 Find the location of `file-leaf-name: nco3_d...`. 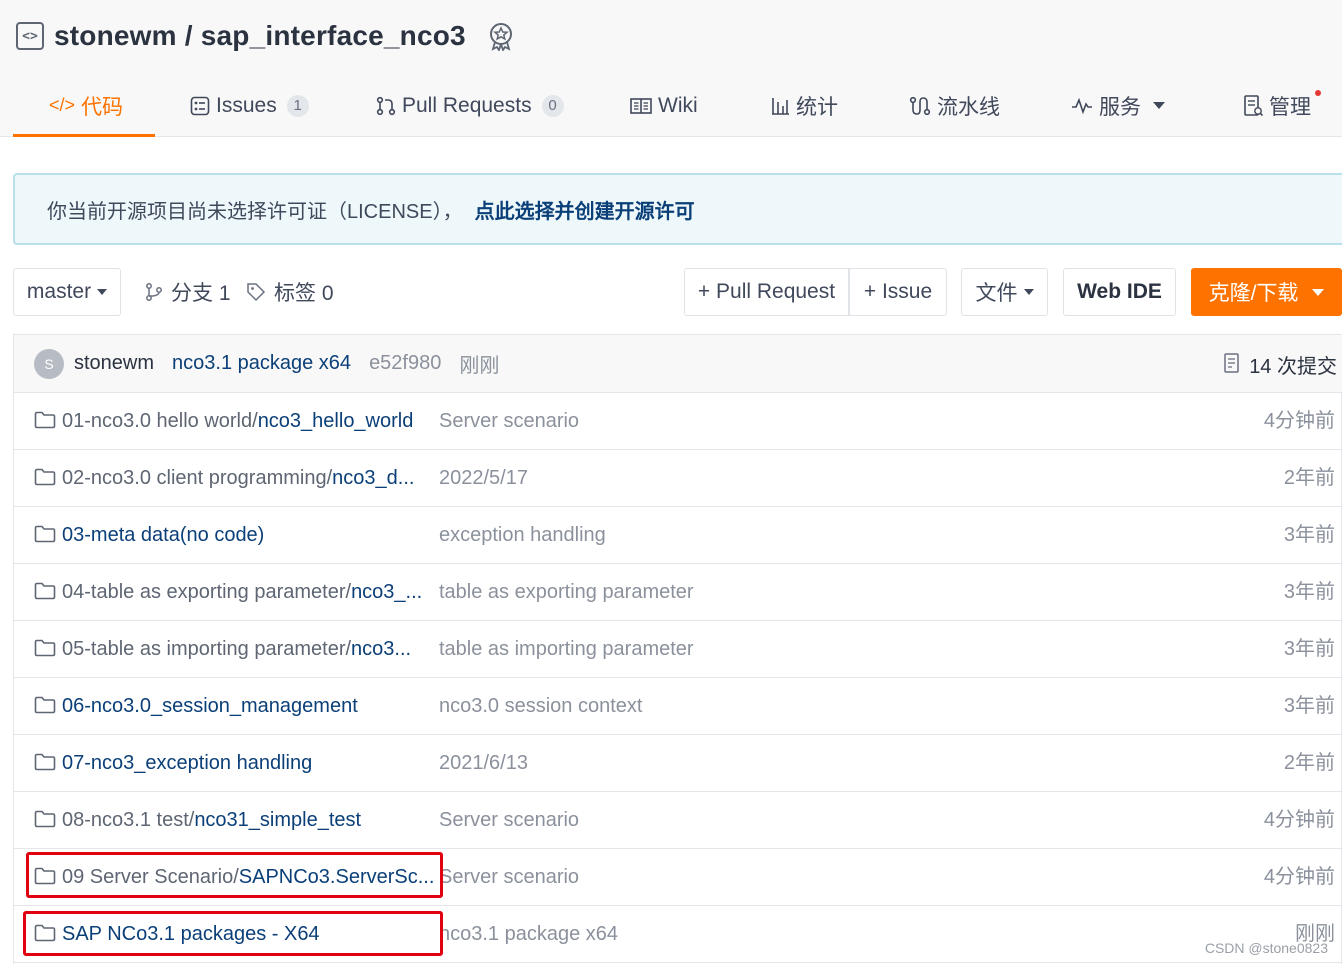

file-leaf-name: nco3_d... is located at coordinates (373, 478).